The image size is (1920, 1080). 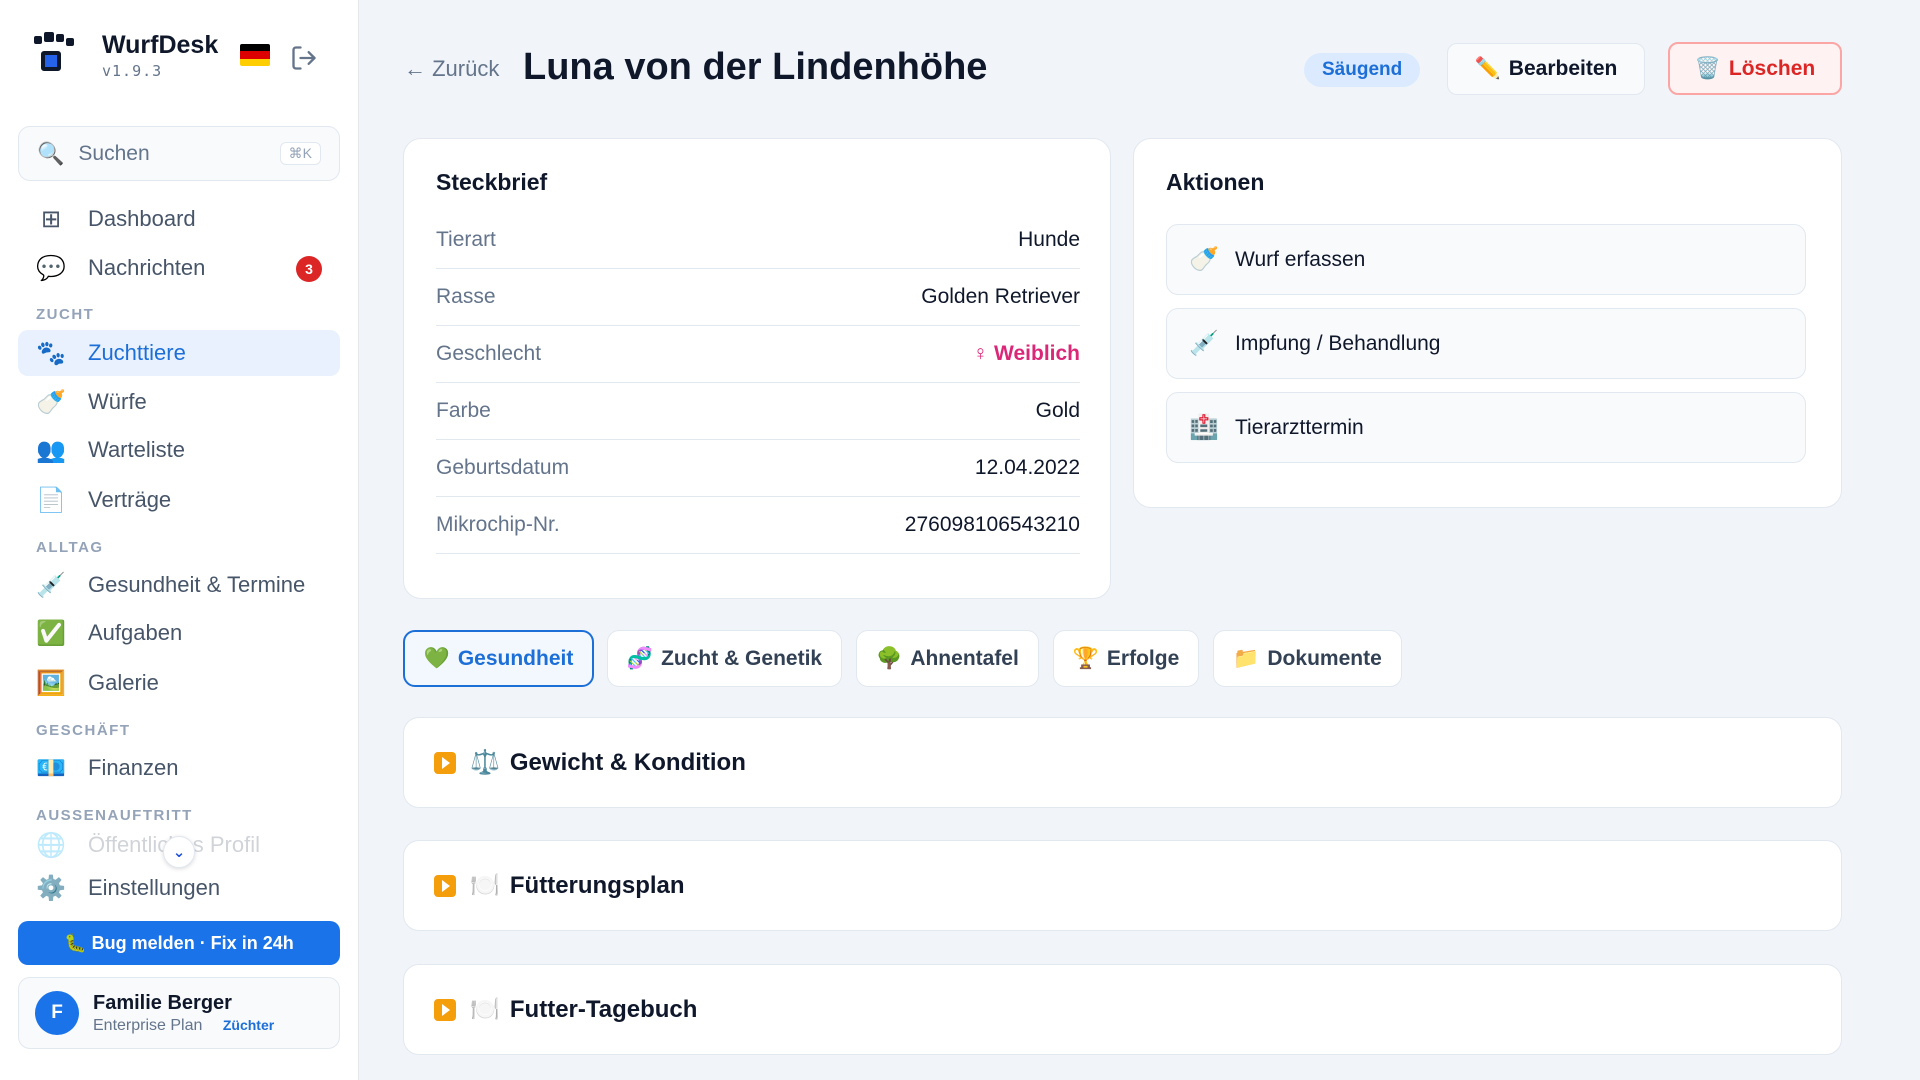 What do you see at coordinates (304, 58) in the screenshot?
I see `logout-icon` at bounding box center [304, 58].